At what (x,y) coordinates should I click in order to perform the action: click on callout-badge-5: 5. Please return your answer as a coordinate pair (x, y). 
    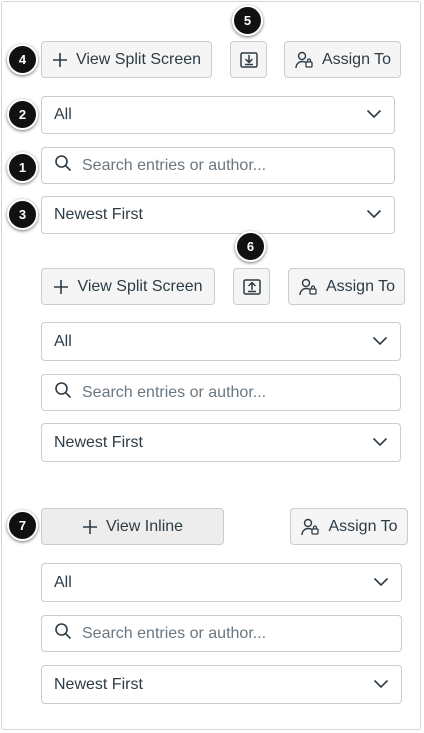
    Looking at the image, I should click on (247, 20).